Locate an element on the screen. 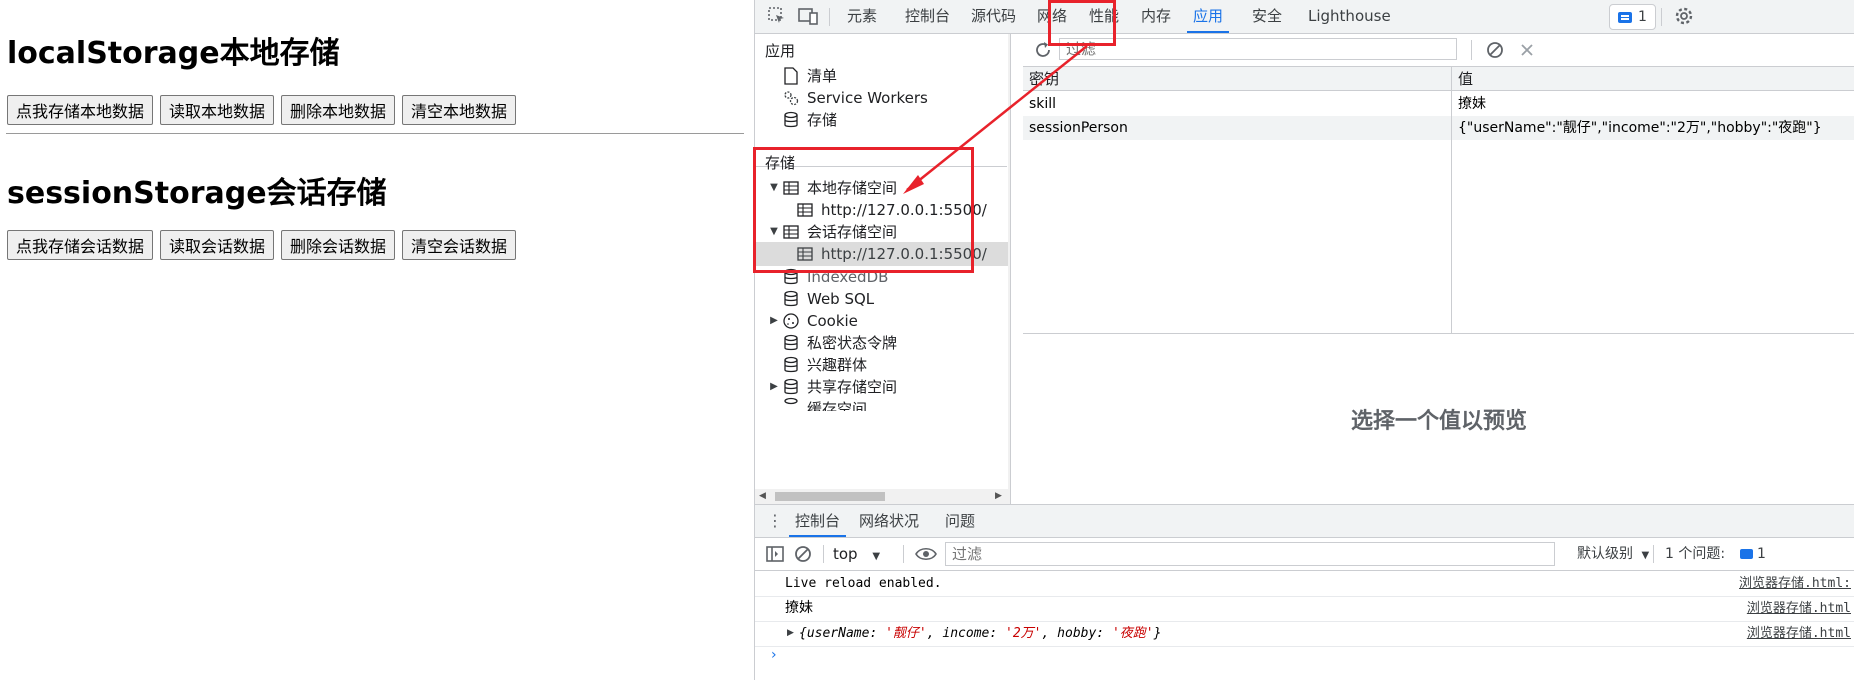 Image resolution: width=1854 pixels, height=681 pixels. sidebar-item-label: 存储 is located at coordinates (822, 120).